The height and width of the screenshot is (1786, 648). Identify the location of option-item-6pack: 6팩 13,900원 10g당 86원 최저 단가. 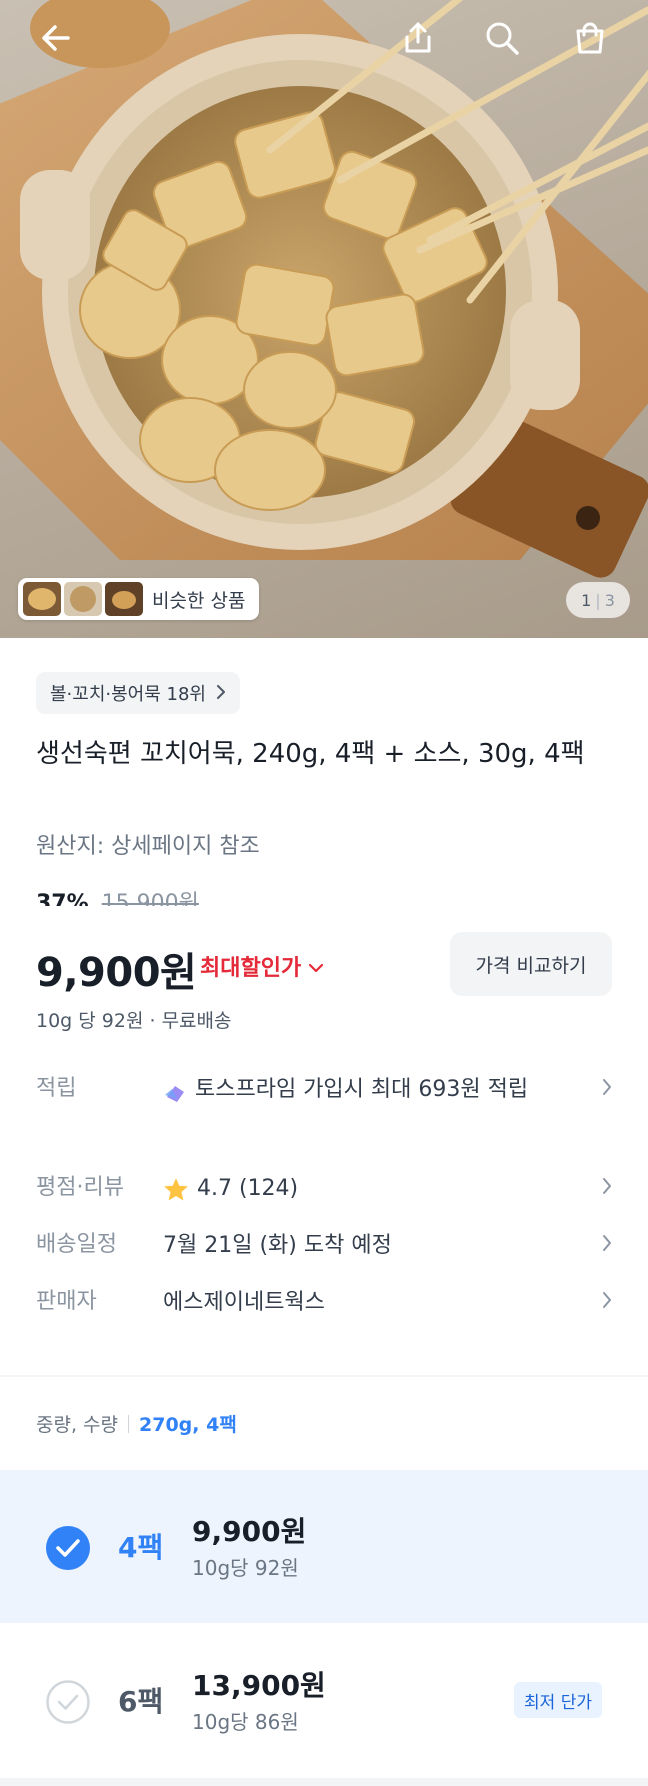
(324, 1700).